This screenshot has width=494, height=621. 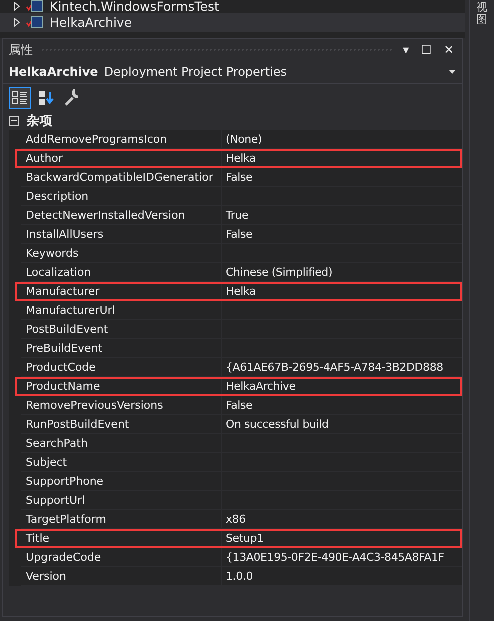 I want to click on sort-descending-icon, so click(x=46, y=98).